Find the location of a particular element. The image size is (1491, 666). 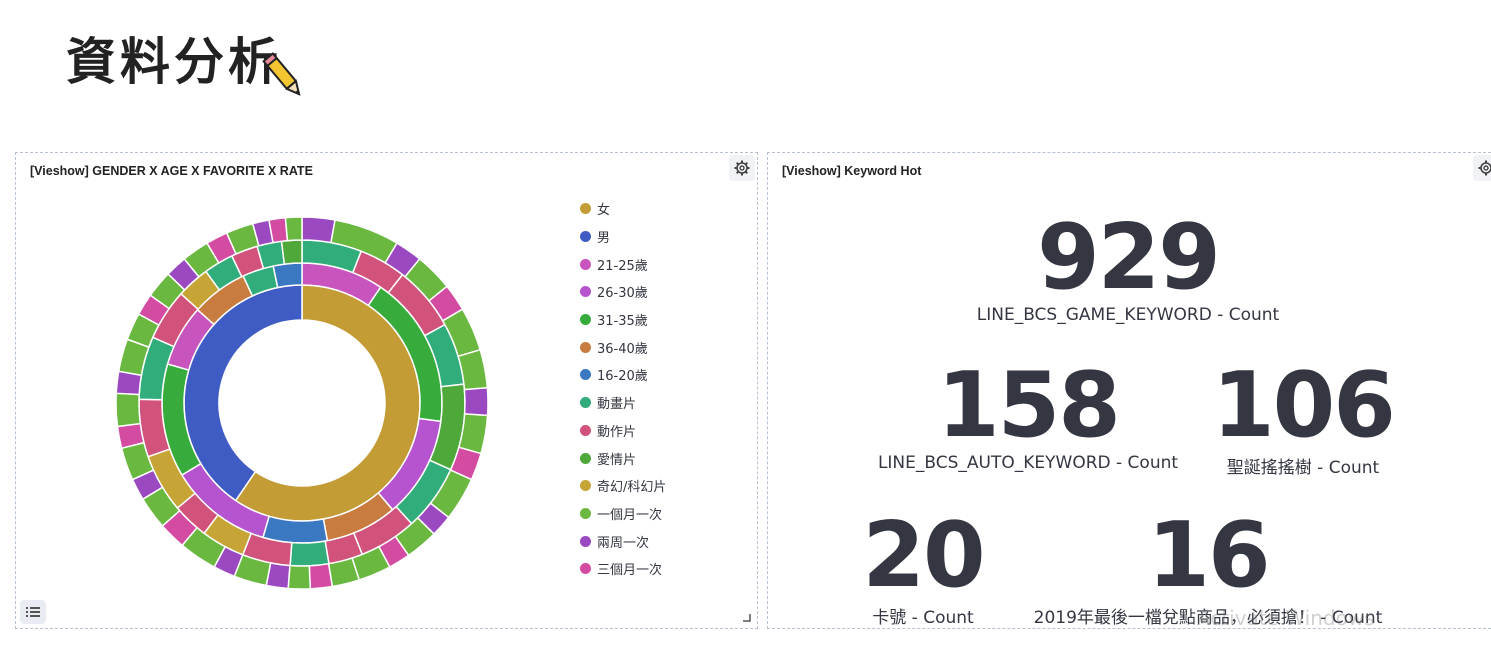

legend-label: 21-25歲 is located at coordinates (622, 266).